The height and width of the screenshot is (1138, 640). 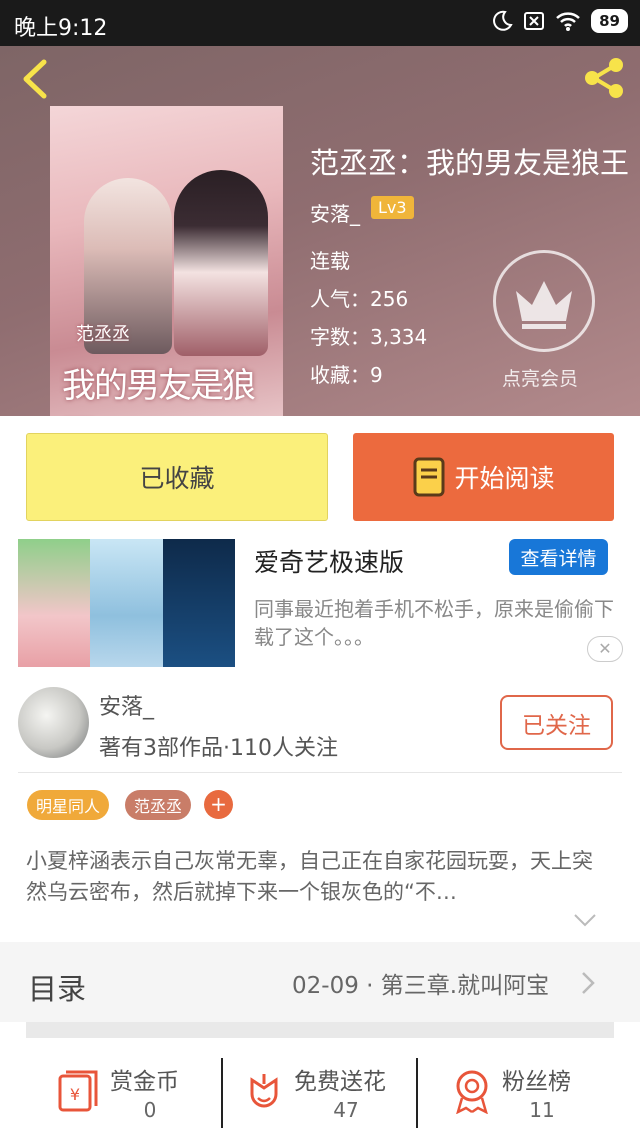 What do you see at coordinates (604, 78) in the screenshot?
I see `share-icon` at bounding box center [604, 78].